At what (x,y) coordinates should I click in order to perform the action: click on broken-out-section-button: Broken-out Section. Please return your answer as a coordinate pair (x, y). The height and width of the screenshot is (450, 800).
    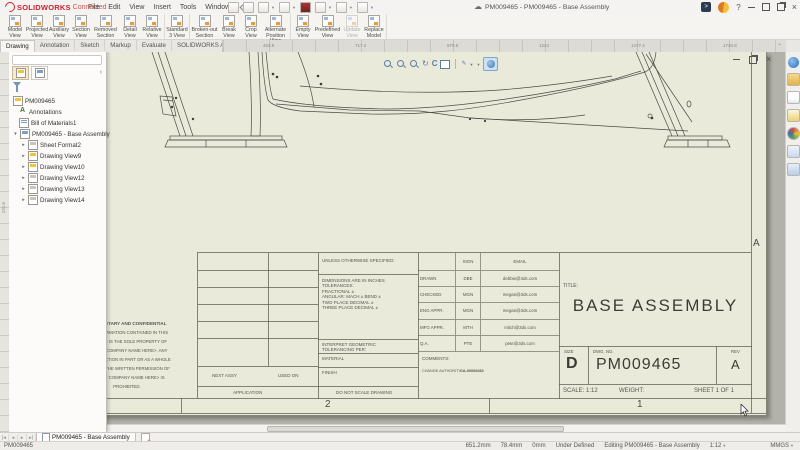
    Looking at the image, I should click on (204, 26).